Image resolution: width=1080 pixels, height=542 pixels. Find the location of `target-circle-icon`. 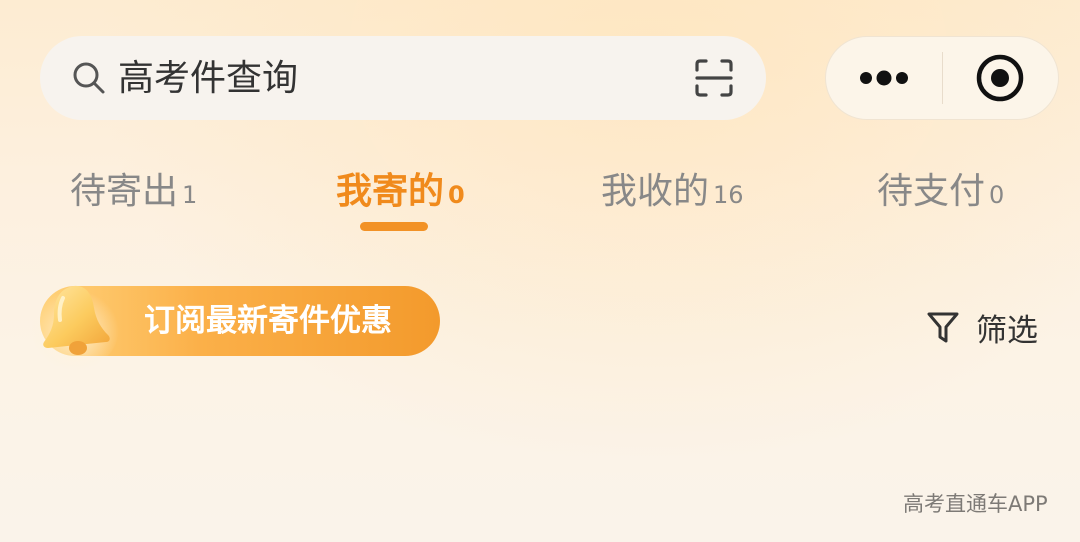

target-circle-icon is located at coordinates (1000, 78).